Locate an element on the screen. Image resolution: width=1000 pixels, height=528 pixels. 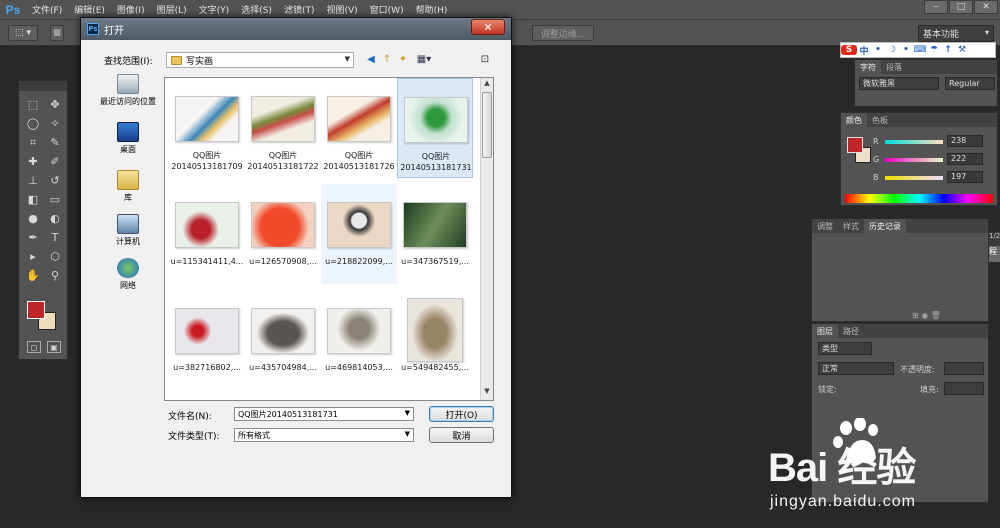
shape-tool-icon: ⬡ is located at coordinates (55, 256).